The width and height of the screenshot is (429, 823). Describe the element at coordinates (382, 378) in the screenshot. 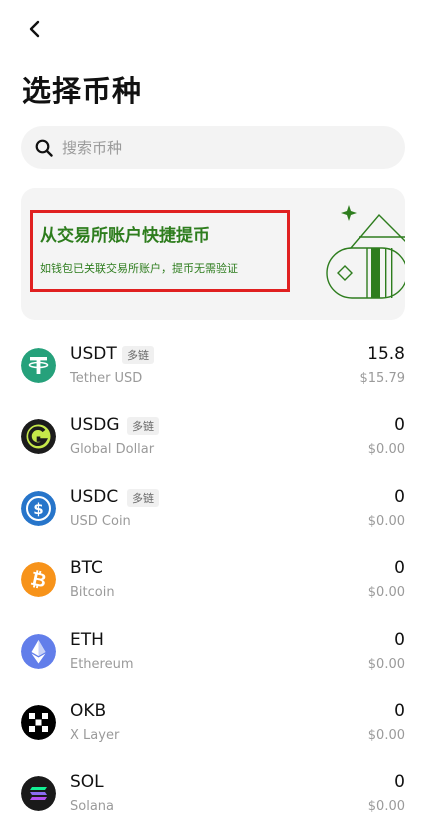

I see `coin-usd-value: $15.79` at that location.